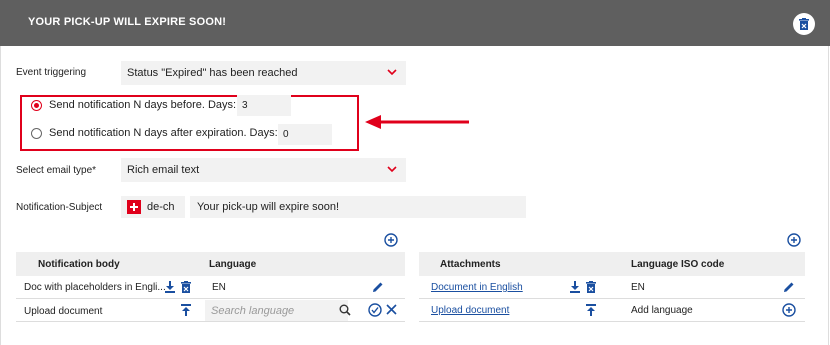 This screenshot has height=345, width=830. Describe the element at coordinates (36, 105) in the screenshot. I see `radio-button-selected` at that location.